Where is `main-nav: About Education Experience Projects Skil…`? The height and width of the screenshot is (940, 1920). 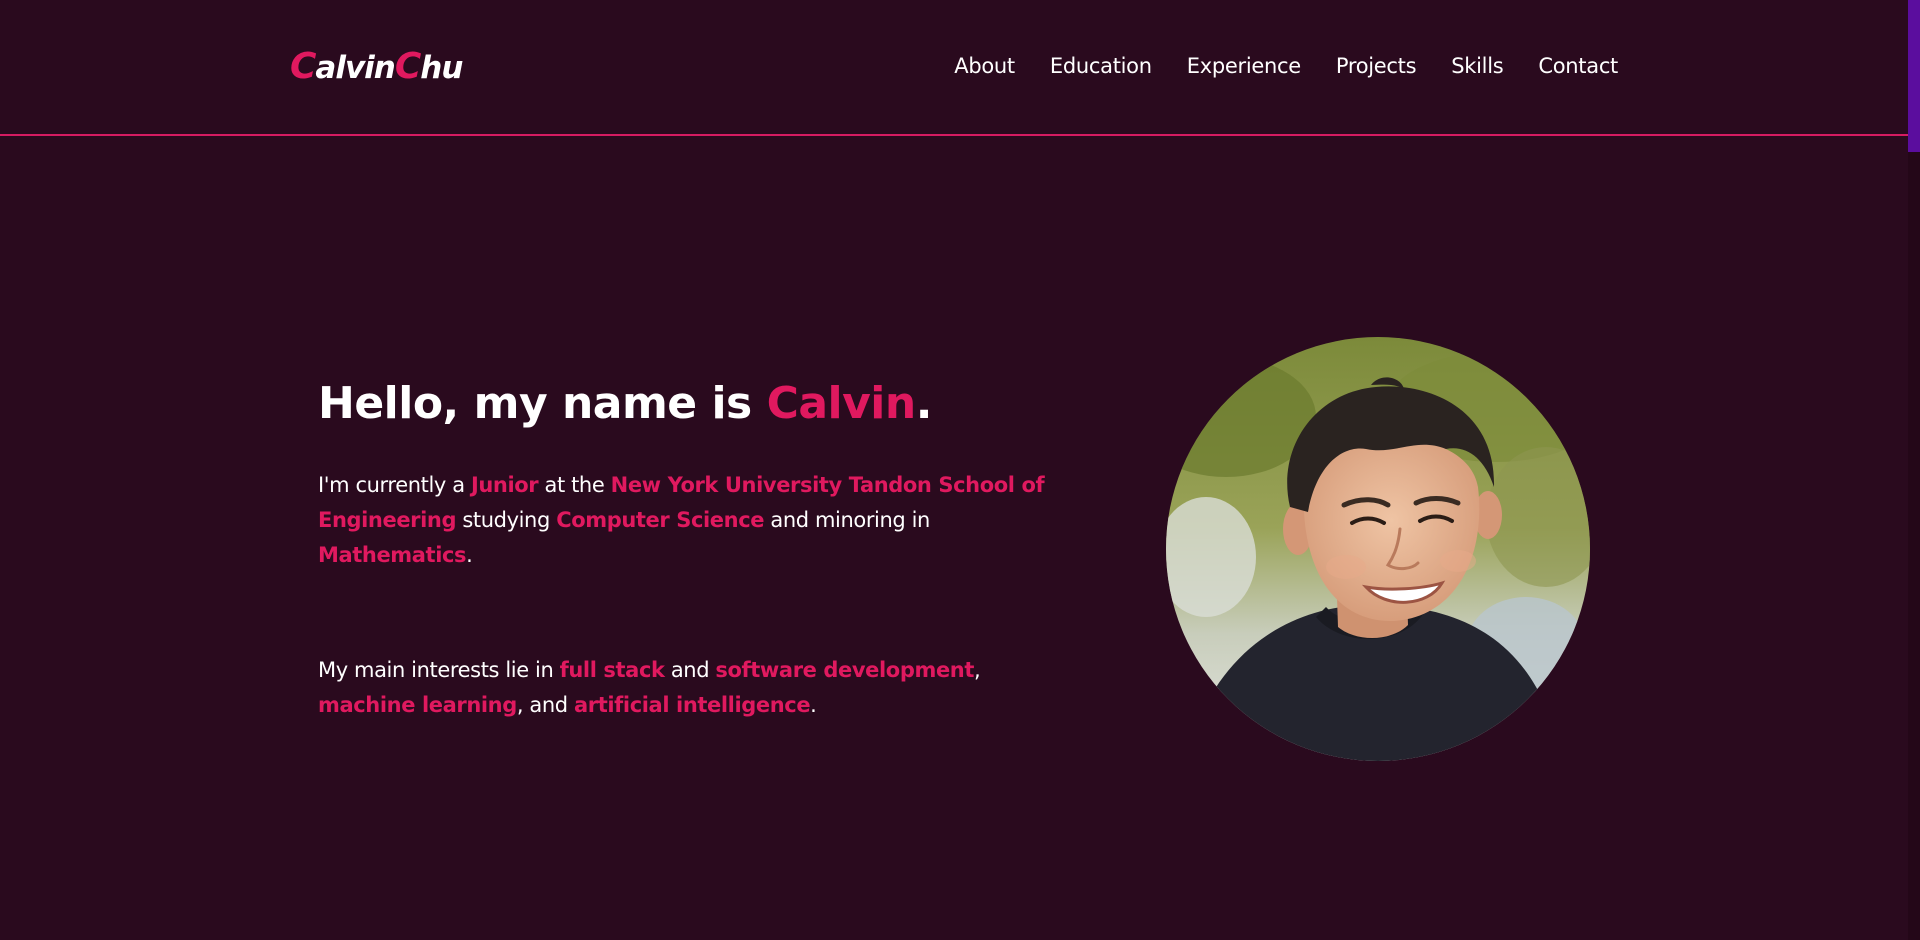 main-nav: About Education Experience Projects Skil… is located at coordinates (1286, 66).